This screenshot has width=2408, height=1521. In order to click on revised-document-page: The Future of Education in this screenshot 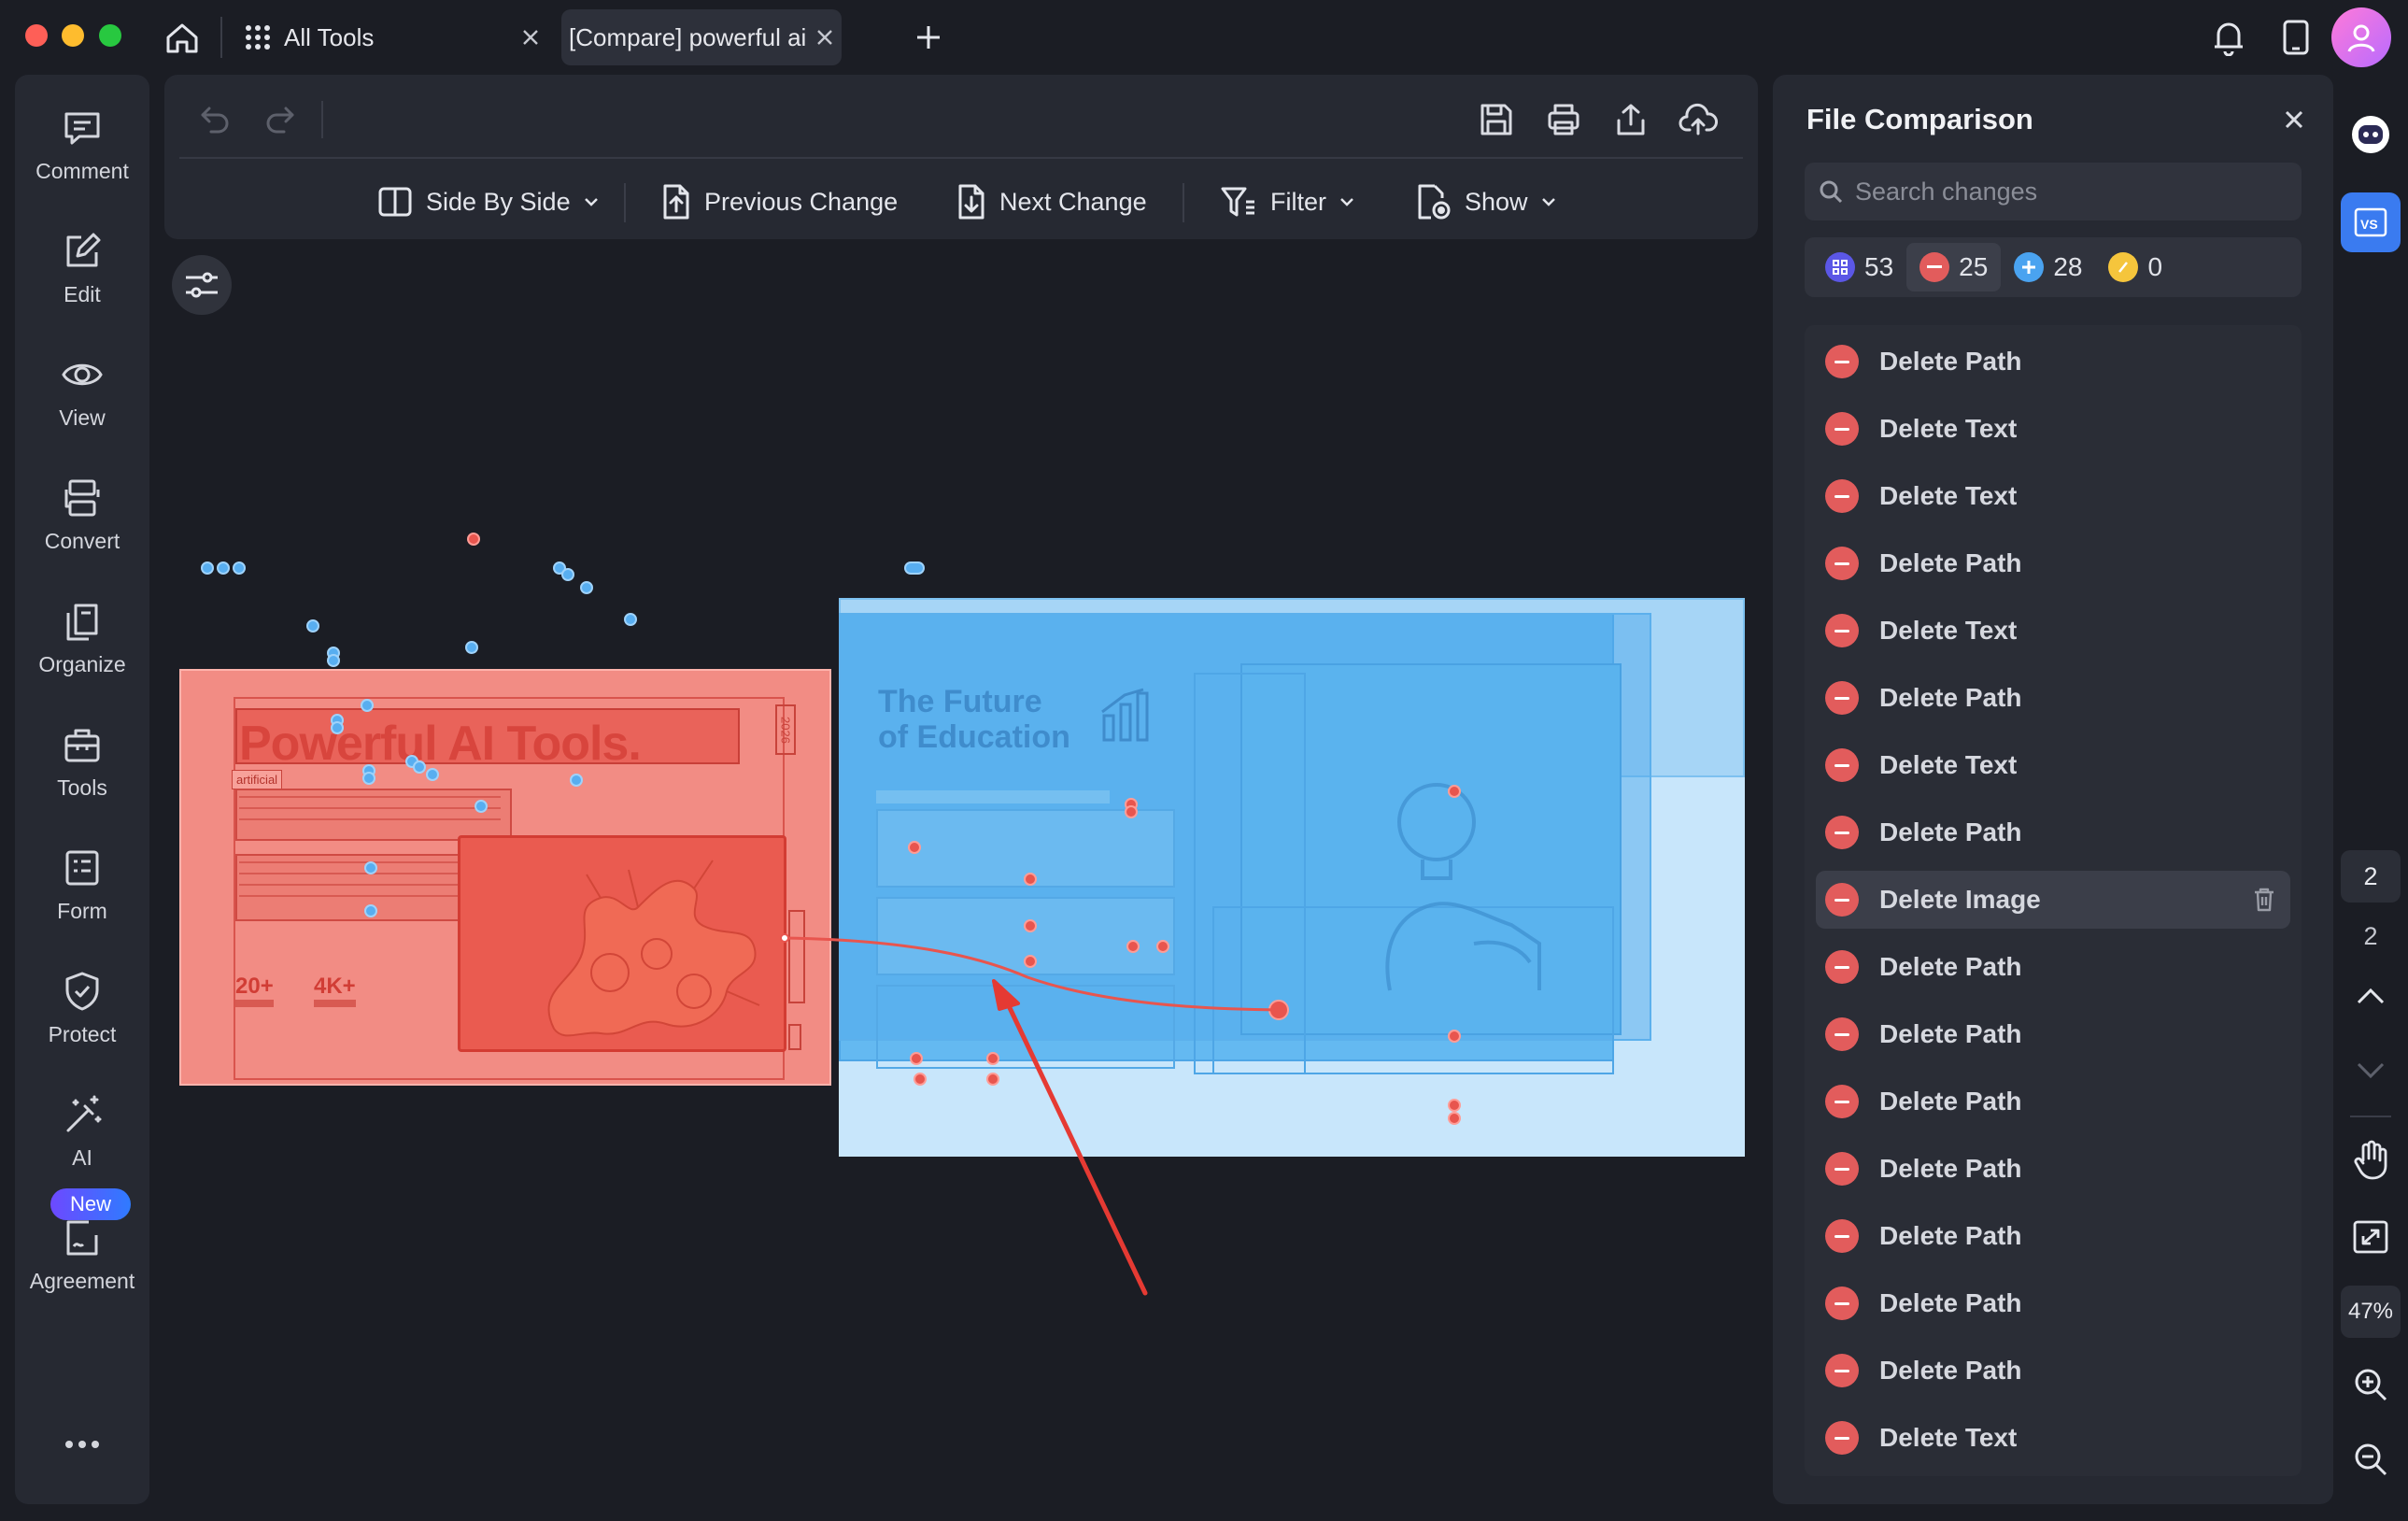, I will do `click(1292, 877)`.